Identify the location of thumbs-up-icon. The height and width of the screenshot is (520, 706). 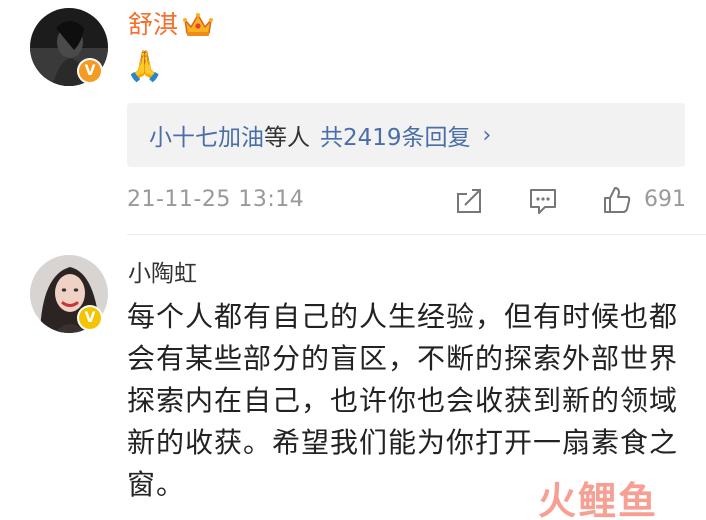
(617, 200).